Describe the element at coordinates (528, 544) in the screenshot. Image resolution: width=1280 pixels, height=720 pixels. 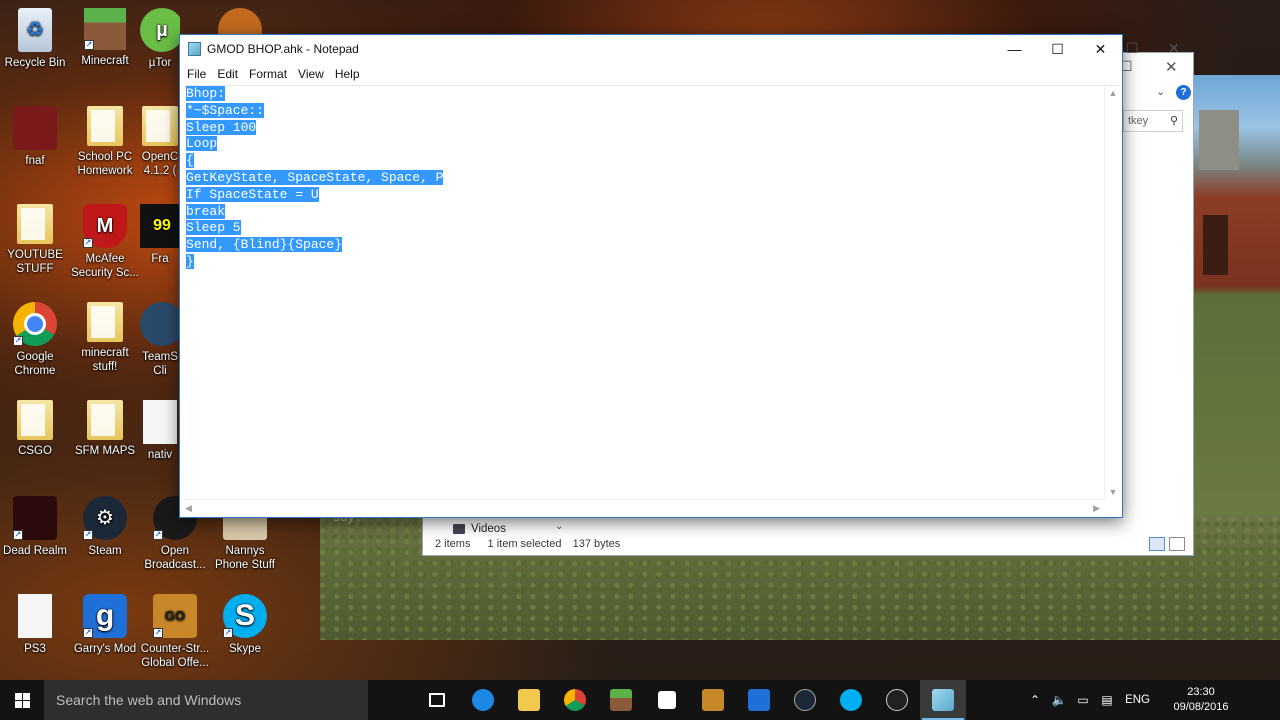
I see `status-bar: 2 items 1 item selected 137 bytes` at that location.